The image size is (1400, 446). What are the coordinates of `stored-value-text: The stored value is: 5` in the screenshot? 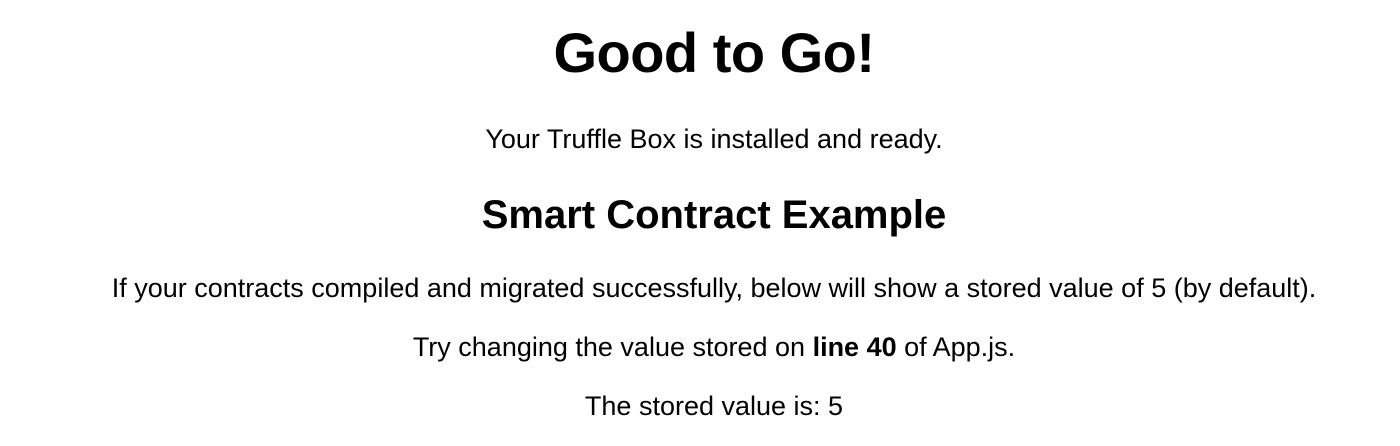 It's located at (700, 406).